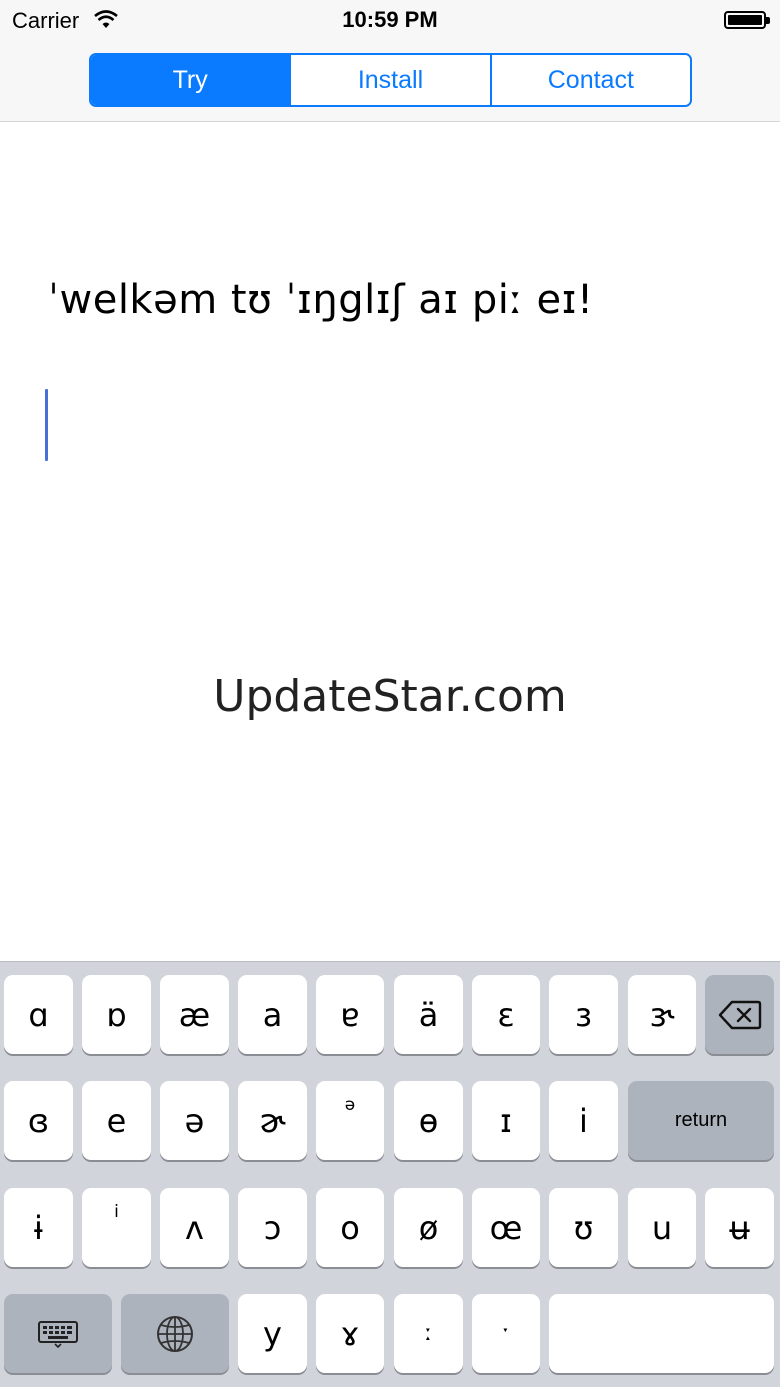 This screenshot has height=1387, width=780. I want to click on phonetic-text: ˈwelkəm tʊ ˈɪŋglɪʃ aɪ piː eɪ!, so click(321, 300).